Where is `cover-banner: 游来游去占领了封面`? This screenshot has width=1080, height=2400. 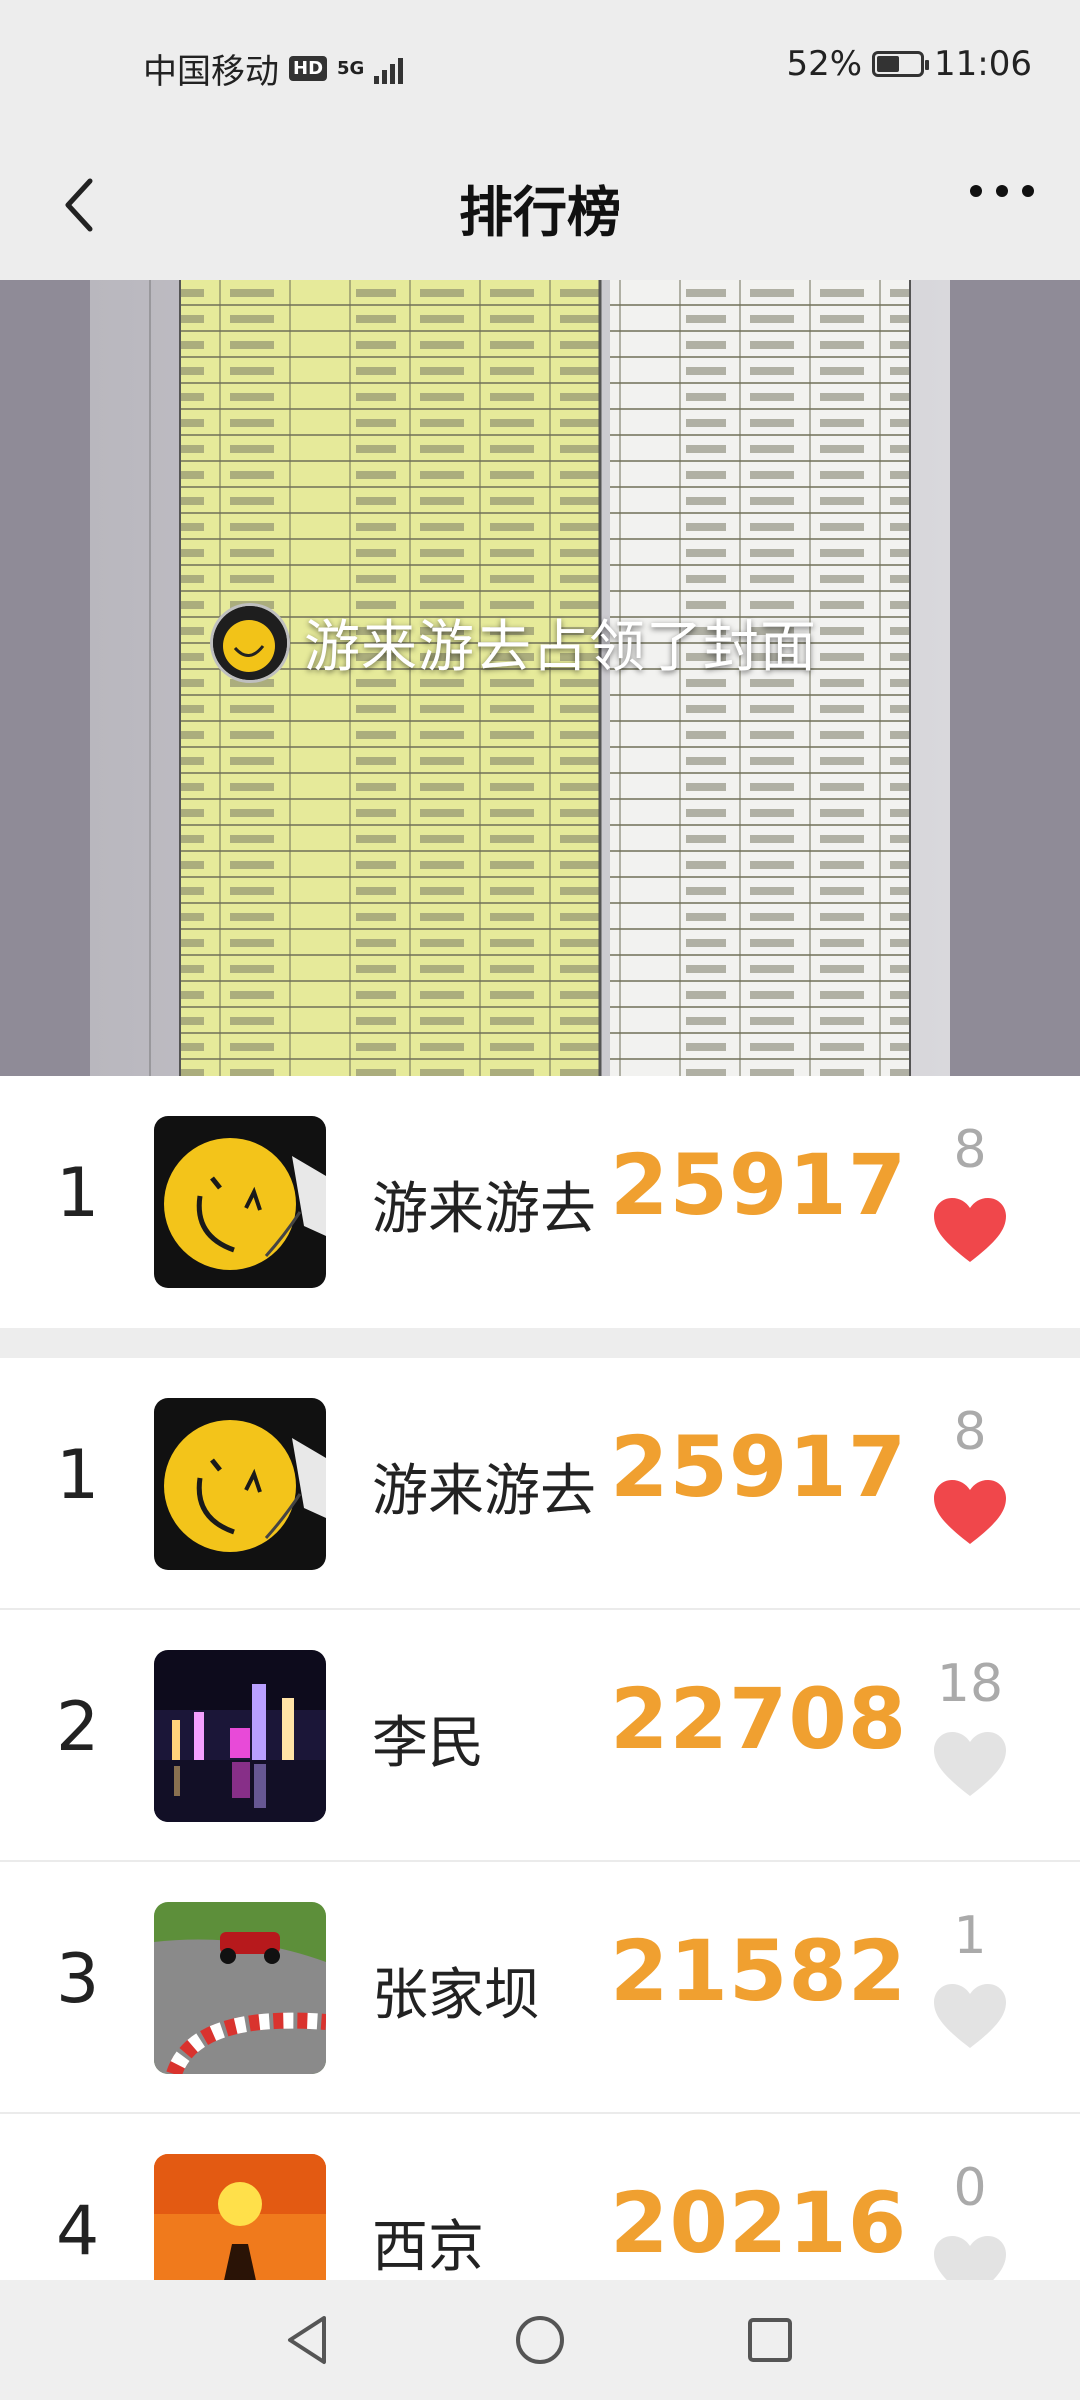
cover-banner: 游来游去占领了封面 is located at coordinates (513, 642).